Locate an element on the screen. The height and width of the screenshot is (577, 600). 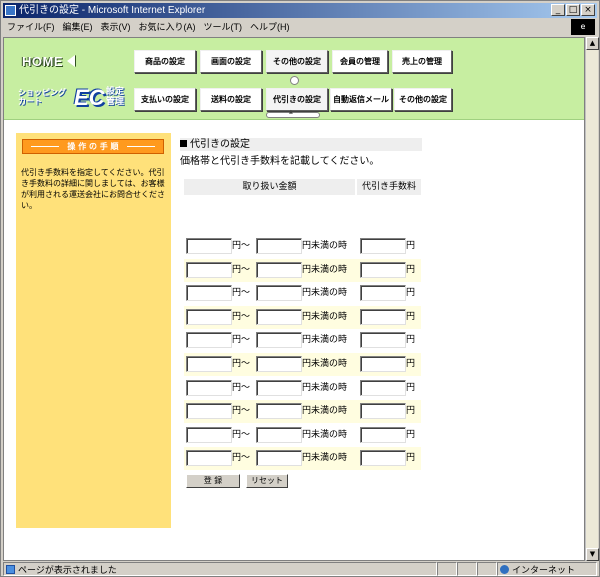
nav-shipping-settings: 送料の設定 is located at coordinates (231, 99).